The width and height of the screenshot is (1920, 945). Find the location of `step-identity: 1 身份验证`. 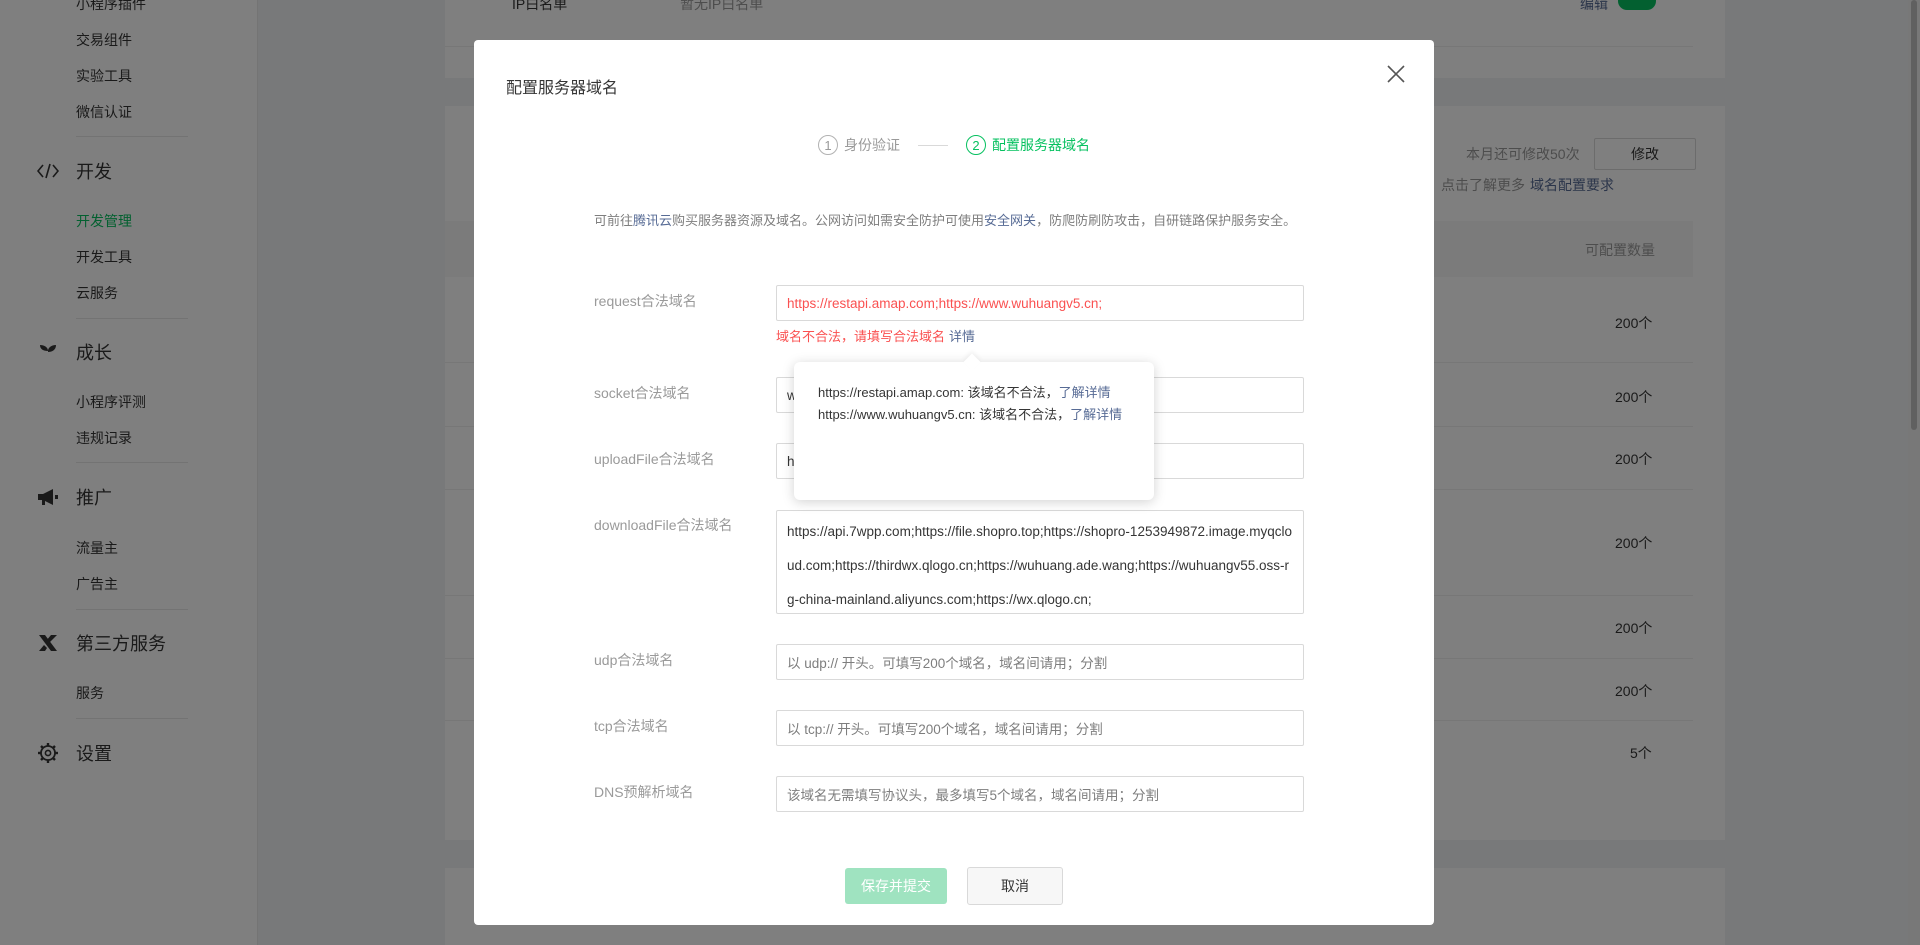

step-identity: 1 身份验证 is located at coordinates (859, 145).